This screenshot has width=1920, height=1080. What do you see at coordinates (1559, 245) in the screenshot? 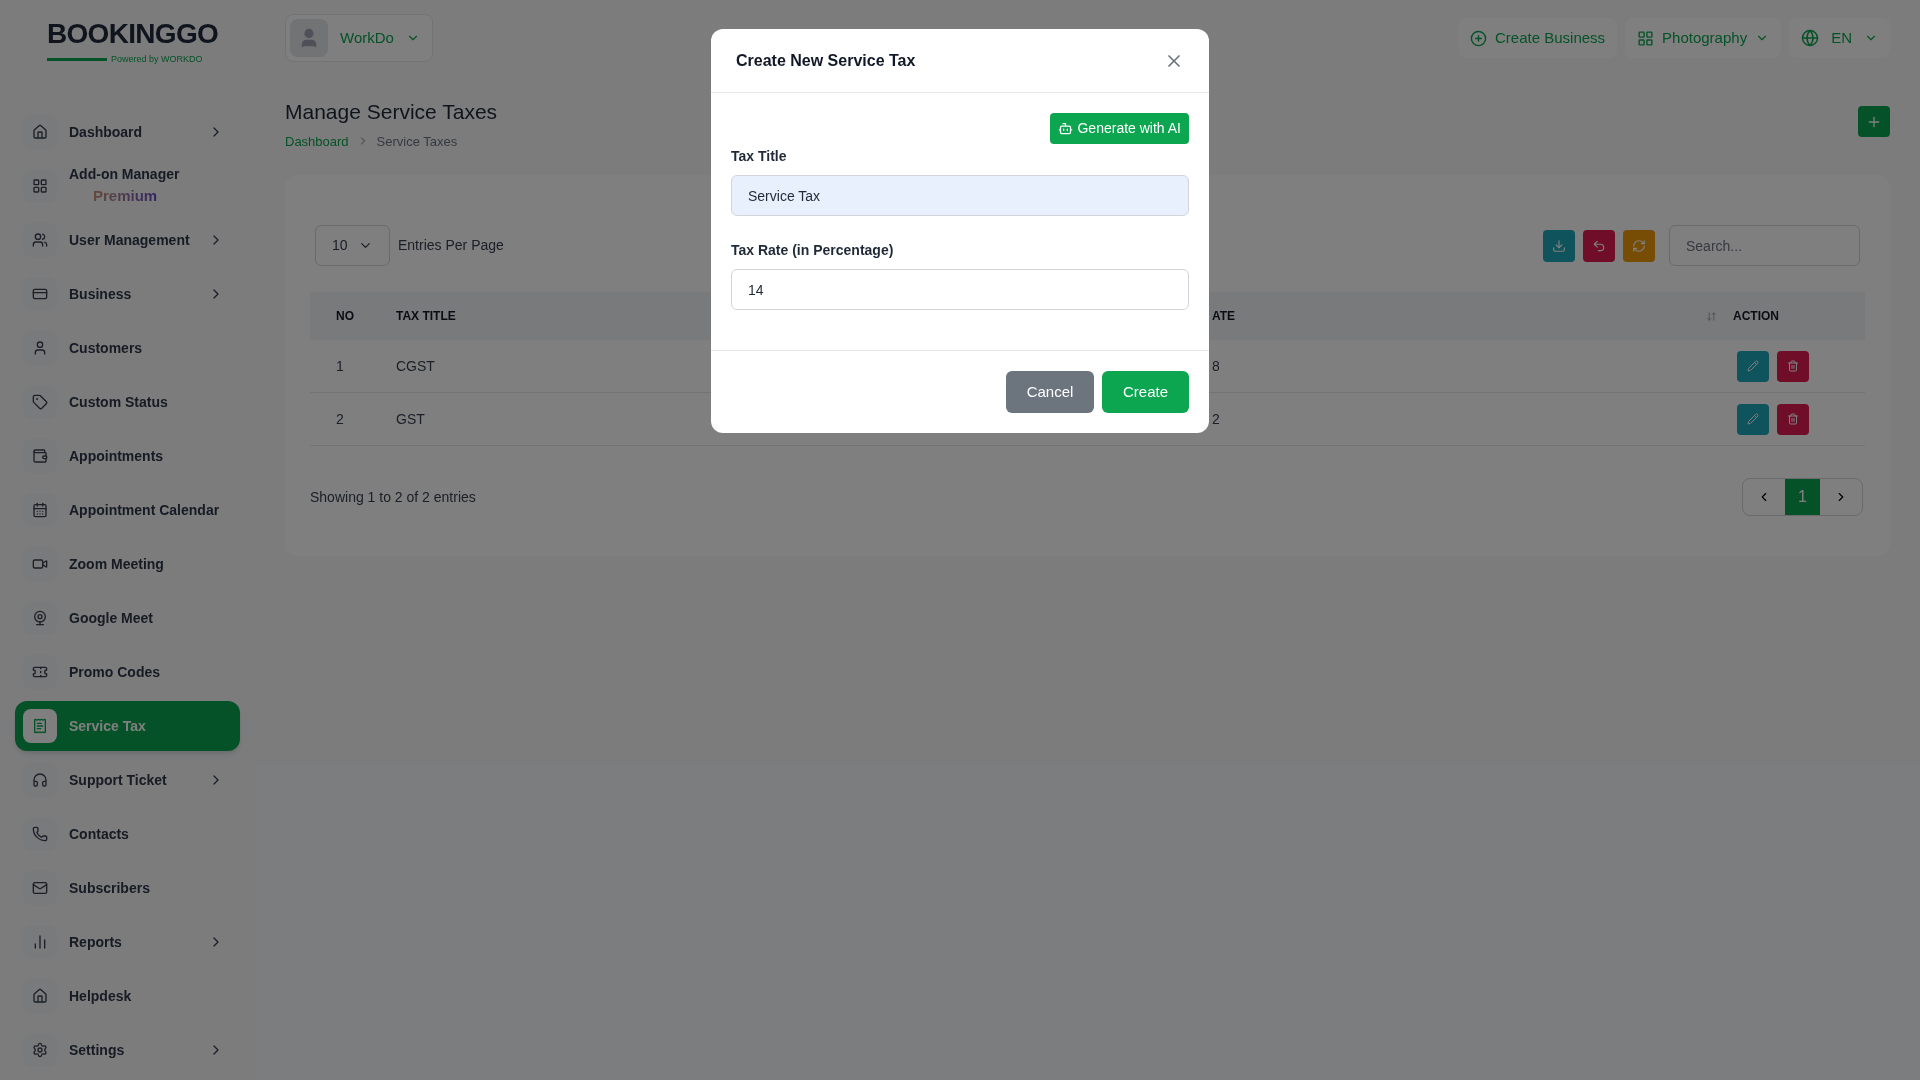
I see `download-button` at bounding box center [1559, 245].